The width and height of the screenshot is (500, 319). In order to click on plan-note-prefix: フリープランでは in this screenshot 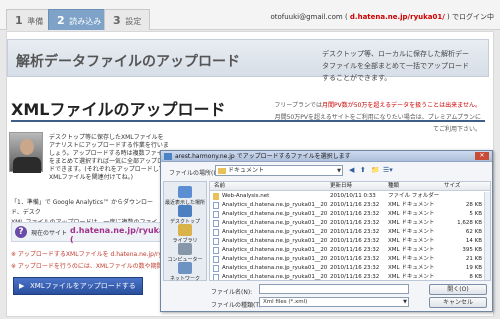, I will do `click(298, 105)`.